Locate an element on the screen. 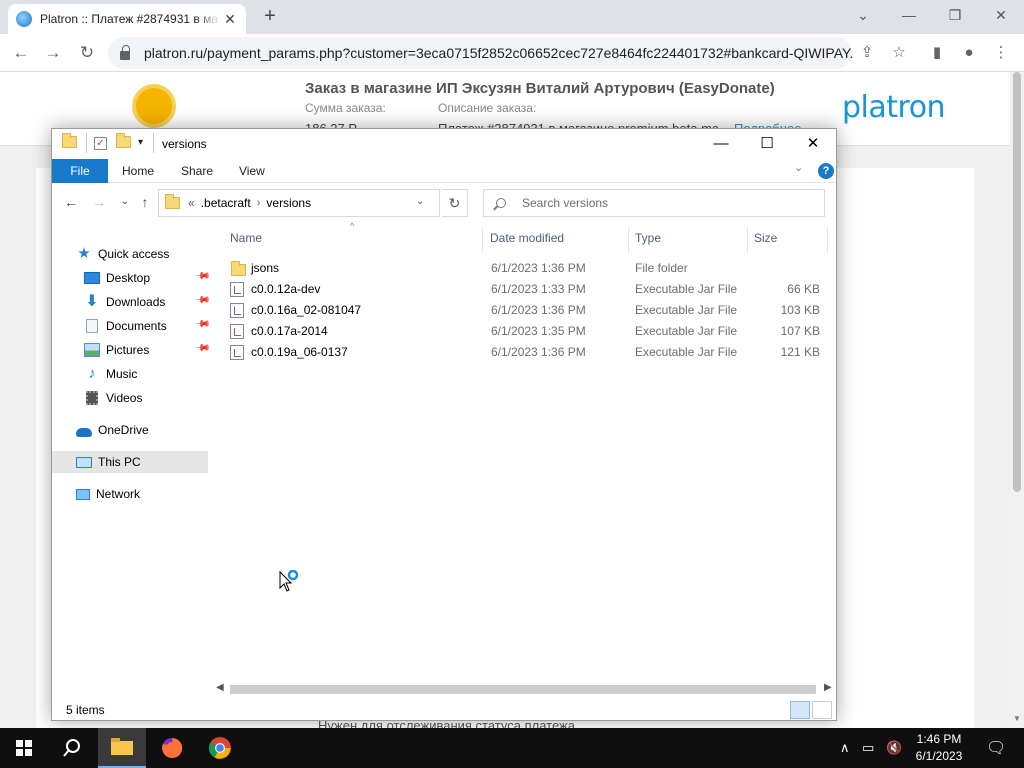  column-header-date: Date modified is located at coordinates (527, 238).